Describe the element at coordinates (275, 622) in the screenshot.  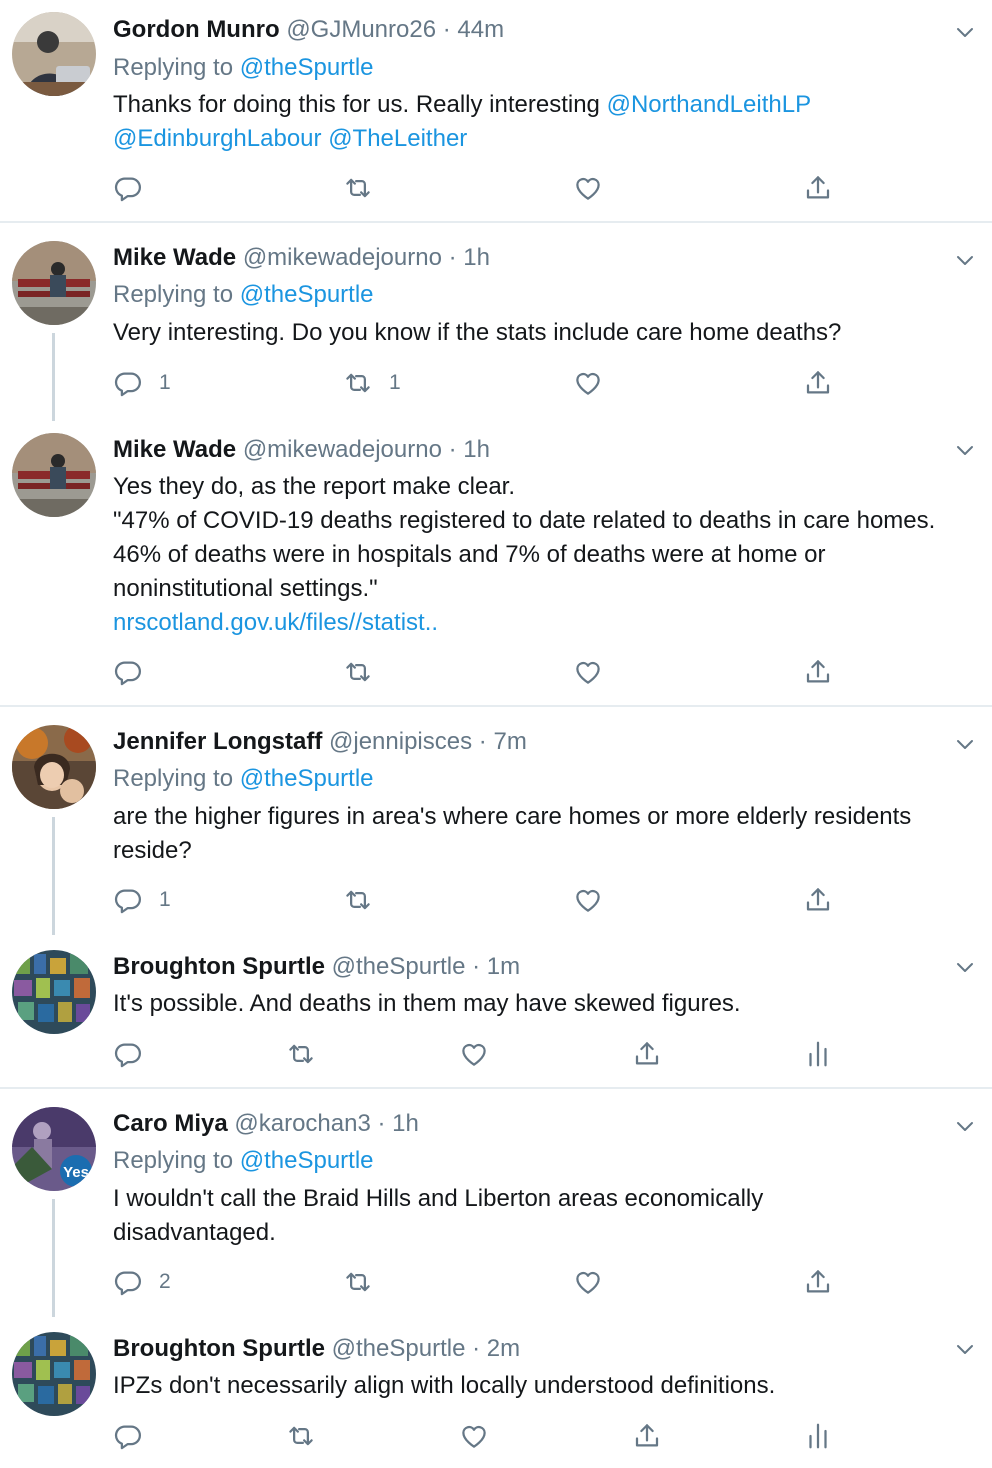
I see `external-link: nrscotland.gov.uk/files//statist..` at that location.